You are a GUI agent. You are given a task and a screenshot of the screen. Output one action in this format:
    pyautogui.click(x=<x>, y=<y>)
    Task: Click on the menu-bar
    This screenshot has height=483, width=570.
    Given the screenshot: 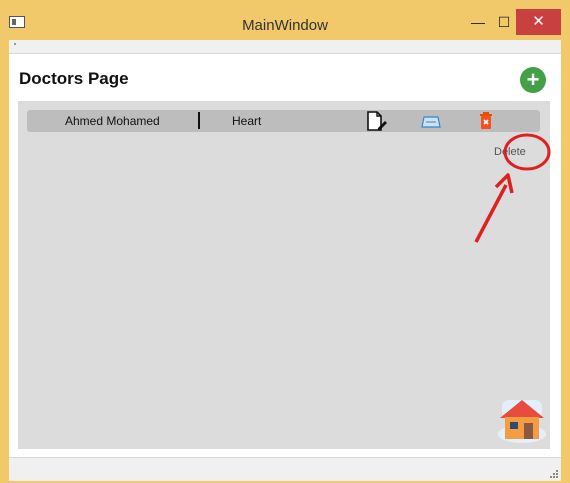 What is the action you would take?
    pyautogui.click(x=285, y=47)
    